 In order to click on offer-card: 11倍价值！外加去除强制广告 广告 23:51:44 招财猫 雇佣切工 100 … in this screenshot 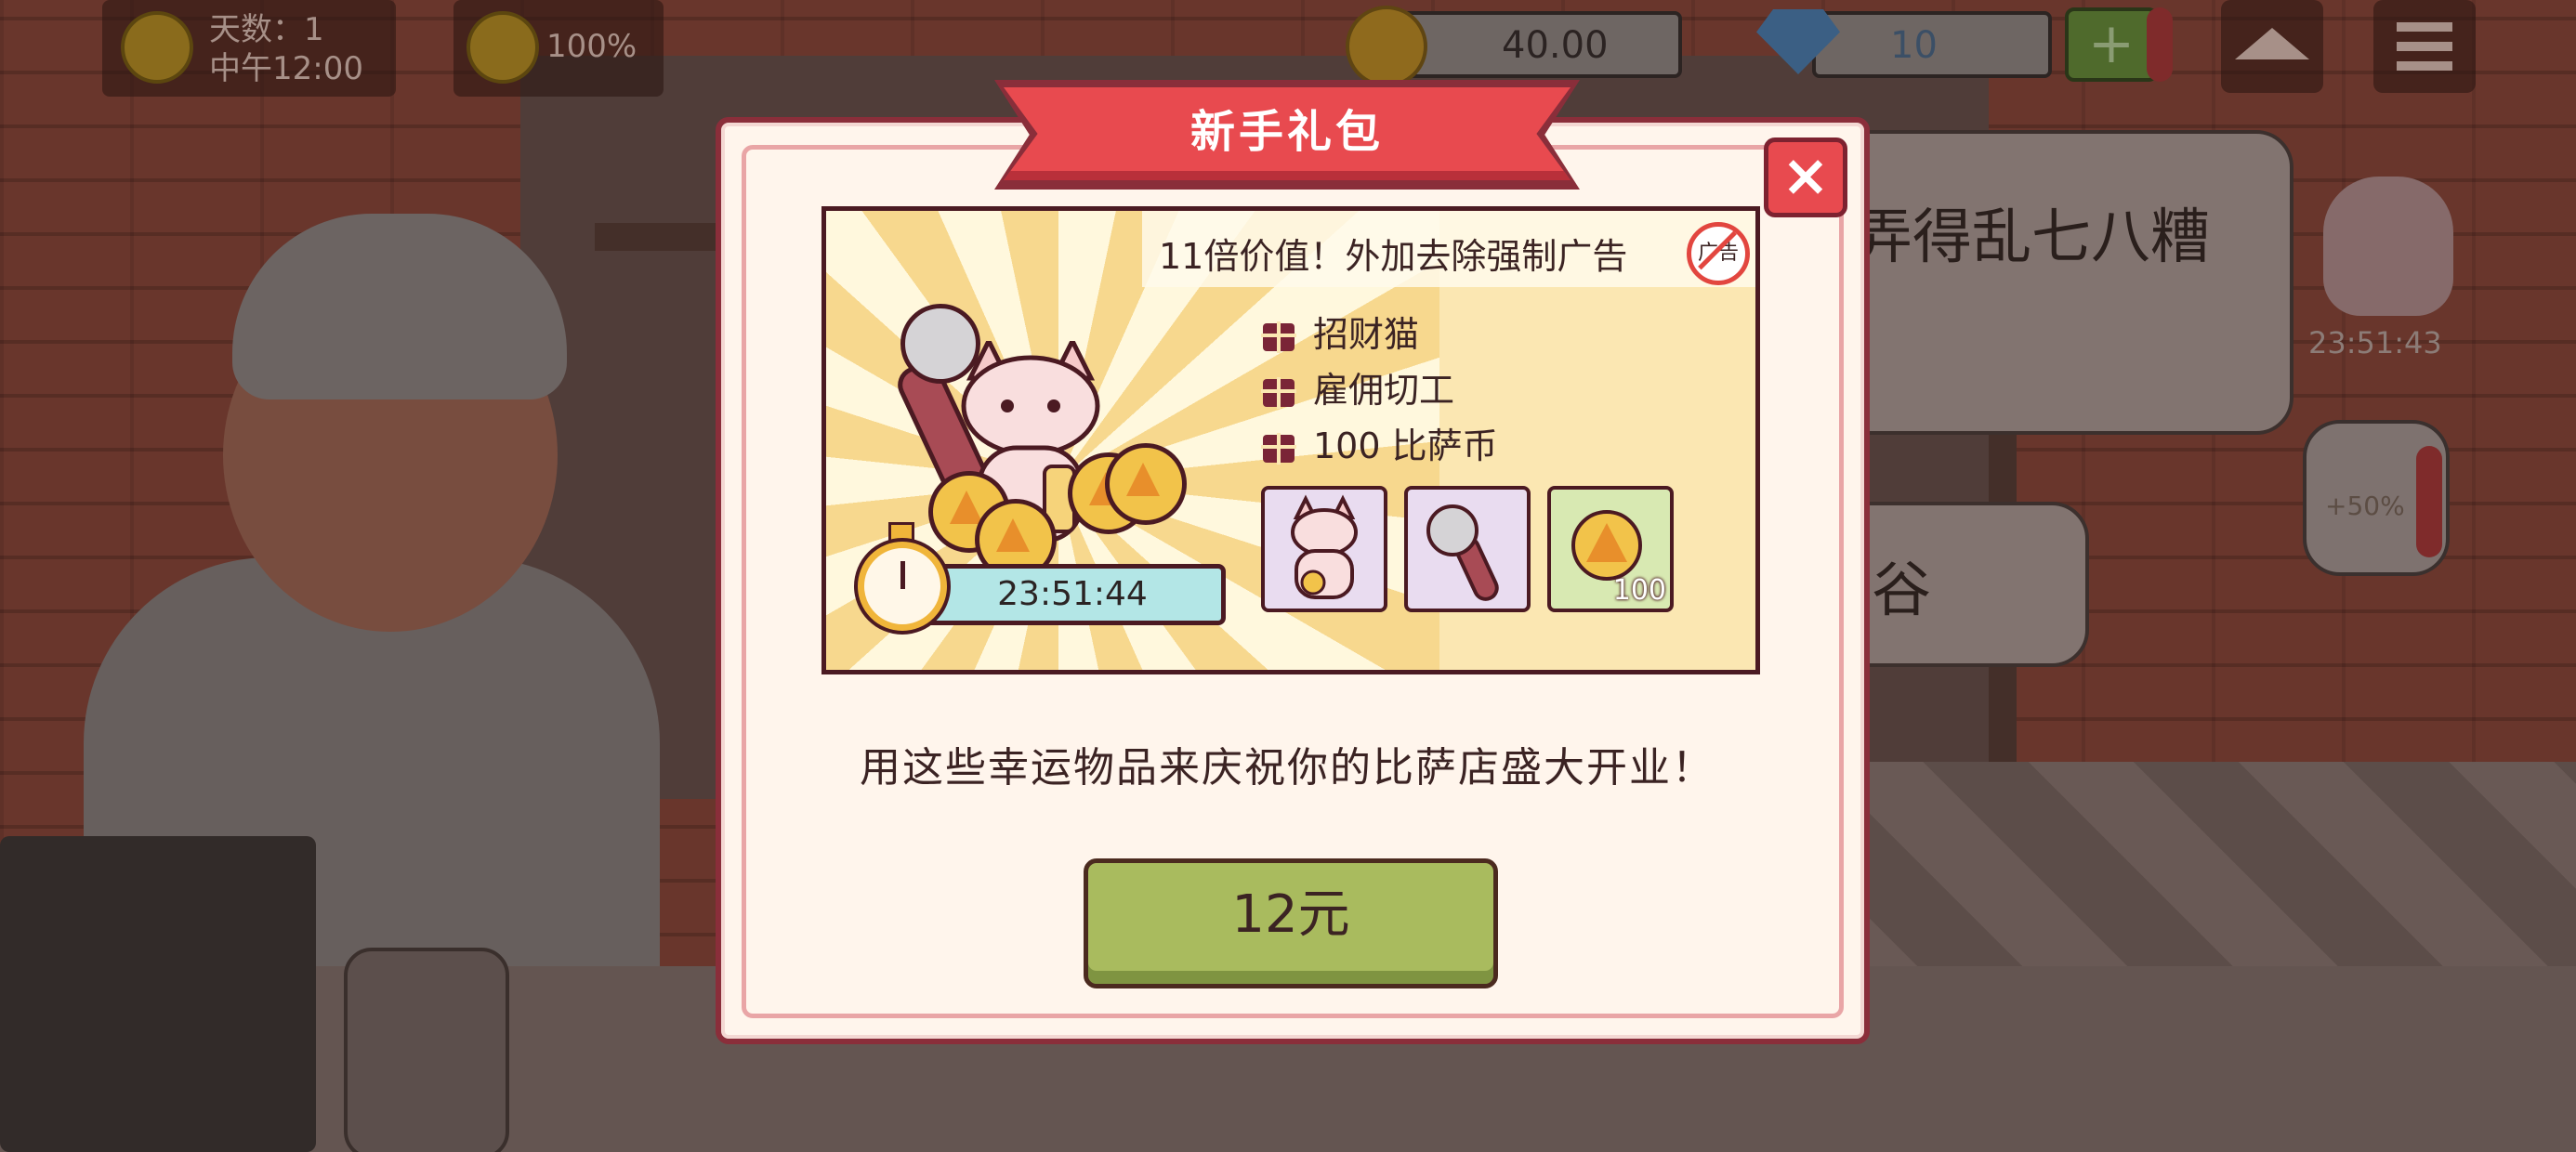, I will do `click(1290, 440)`.